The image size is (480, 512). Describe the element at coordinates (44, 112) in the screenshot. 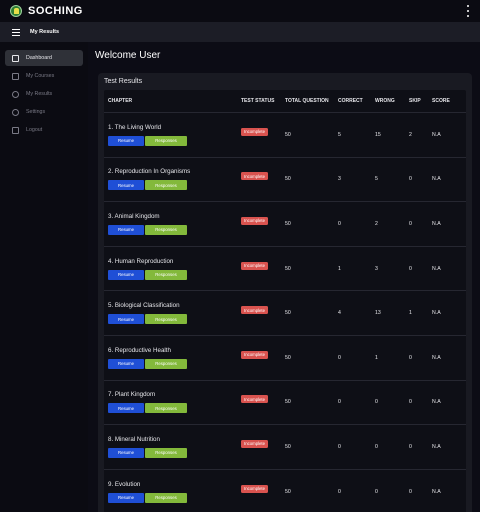

I see `sidebar-item-settings: Settings` at that location.